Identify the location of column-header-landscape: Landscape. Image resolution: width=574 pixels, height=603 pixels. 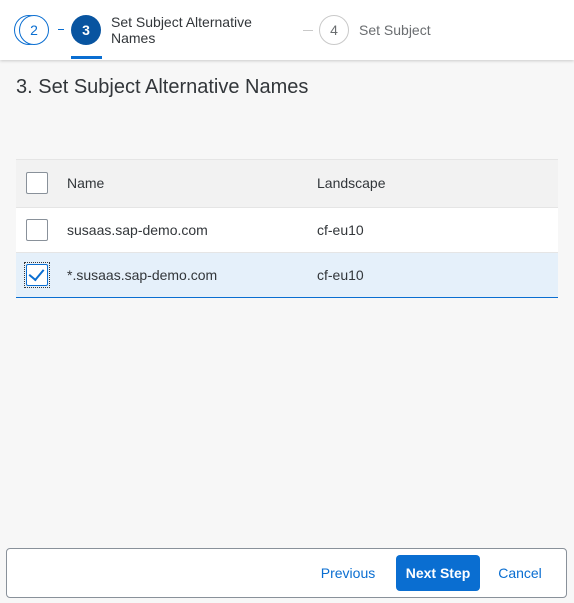
(351, 183).